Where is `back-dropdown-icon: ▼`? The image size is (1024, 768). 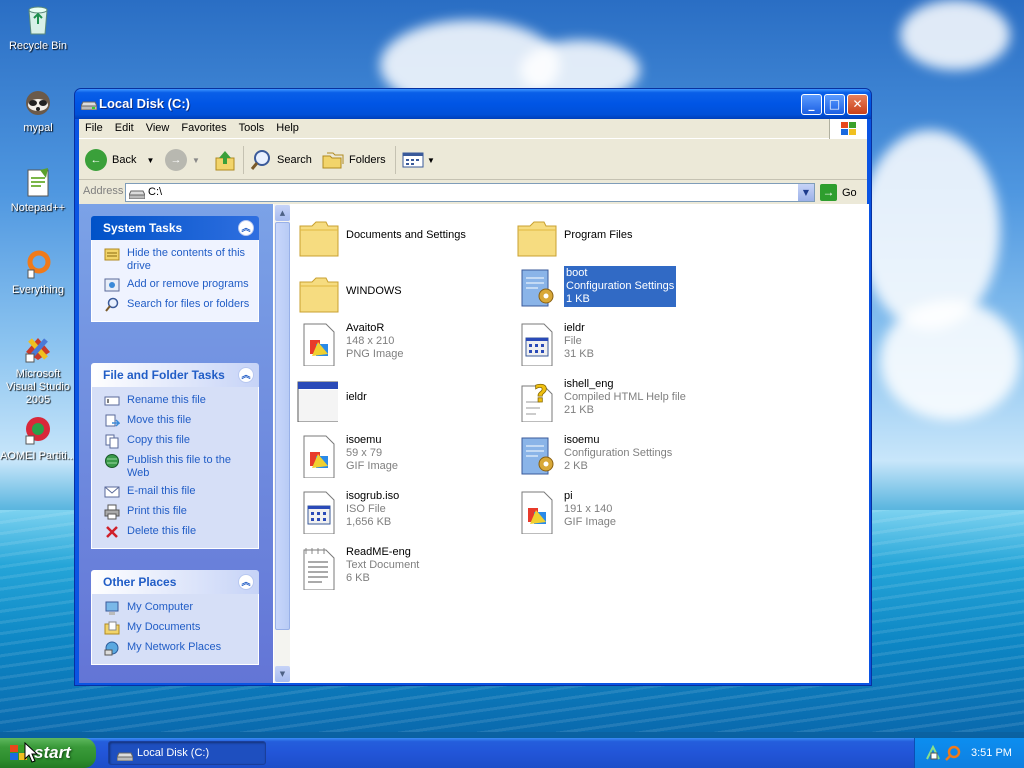 back-dropdown-icon: ▼ is located at coordinates (150, 160).